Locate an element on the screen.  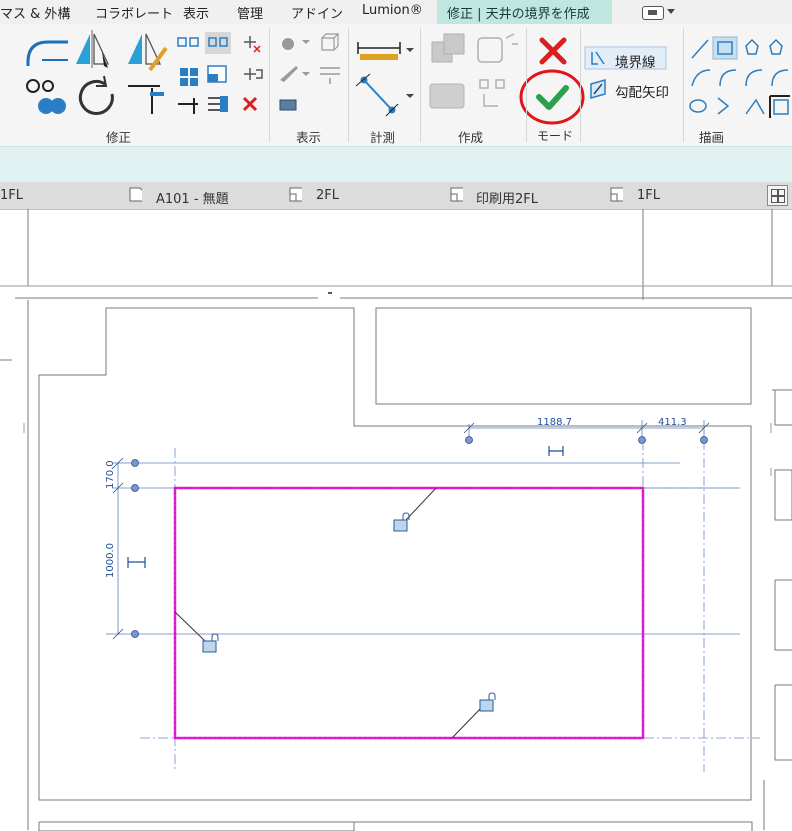
view-switch-icon is located at coordinates (653, 13).